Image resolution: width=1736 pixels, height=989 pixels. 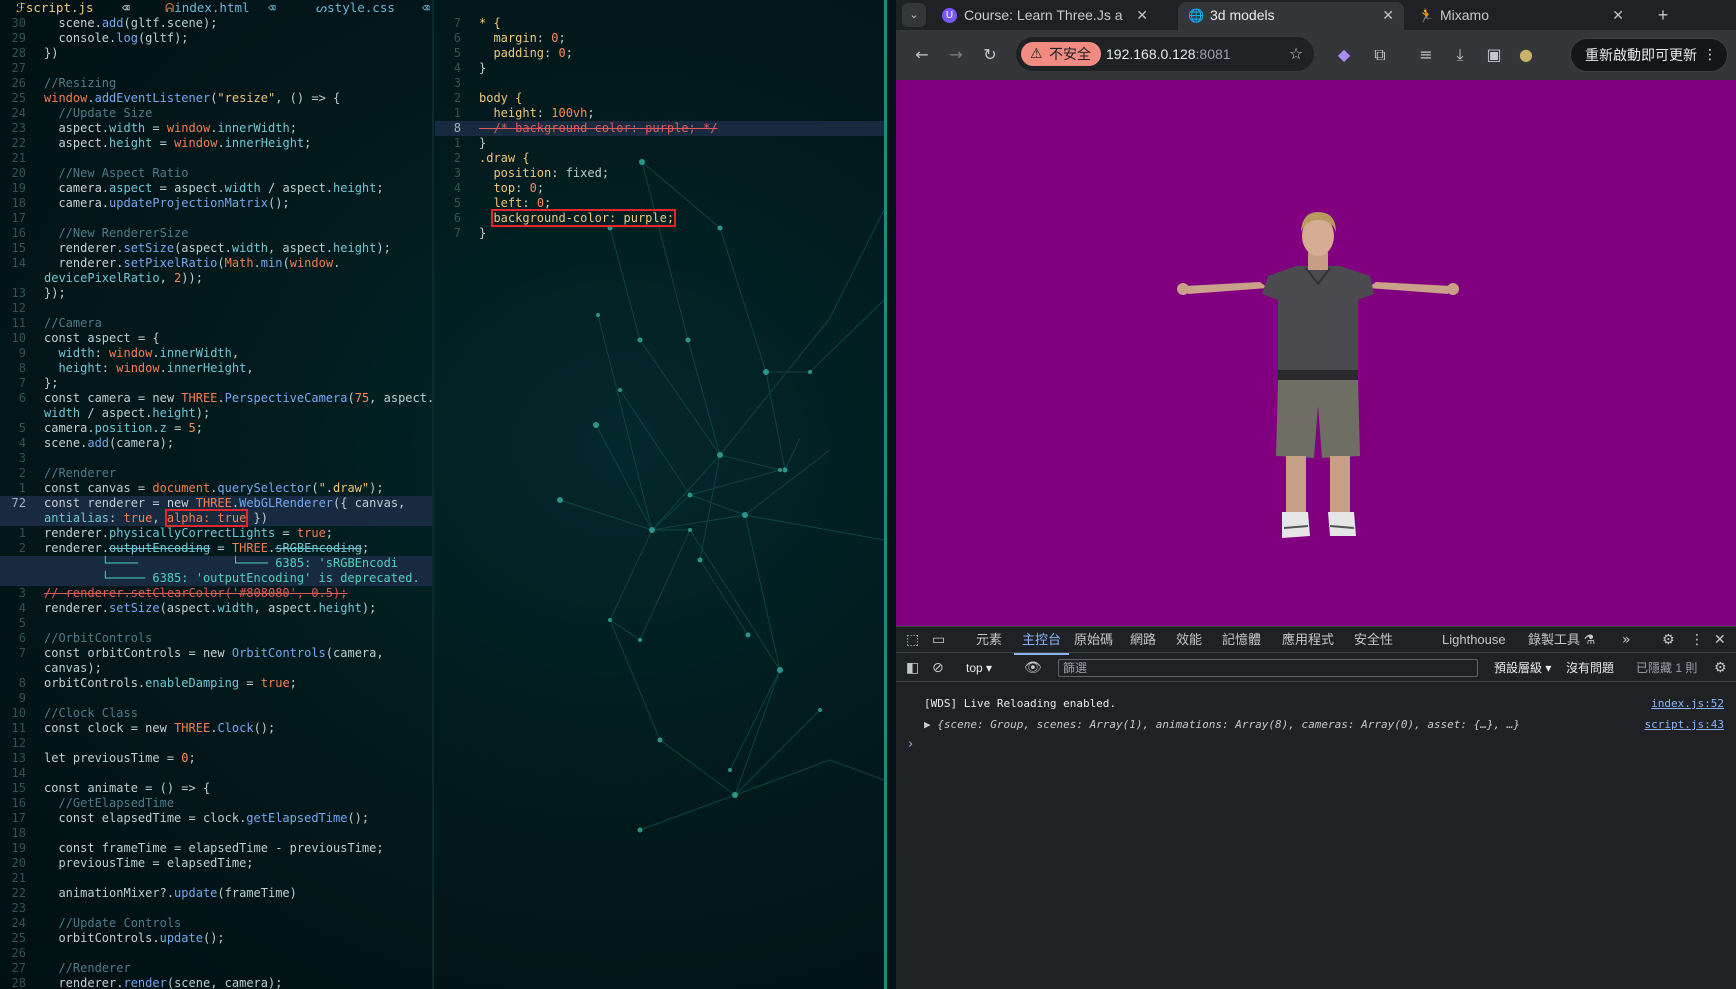 I want to click on devtools-tab: 記憶體, so click(x=1241, y=640).